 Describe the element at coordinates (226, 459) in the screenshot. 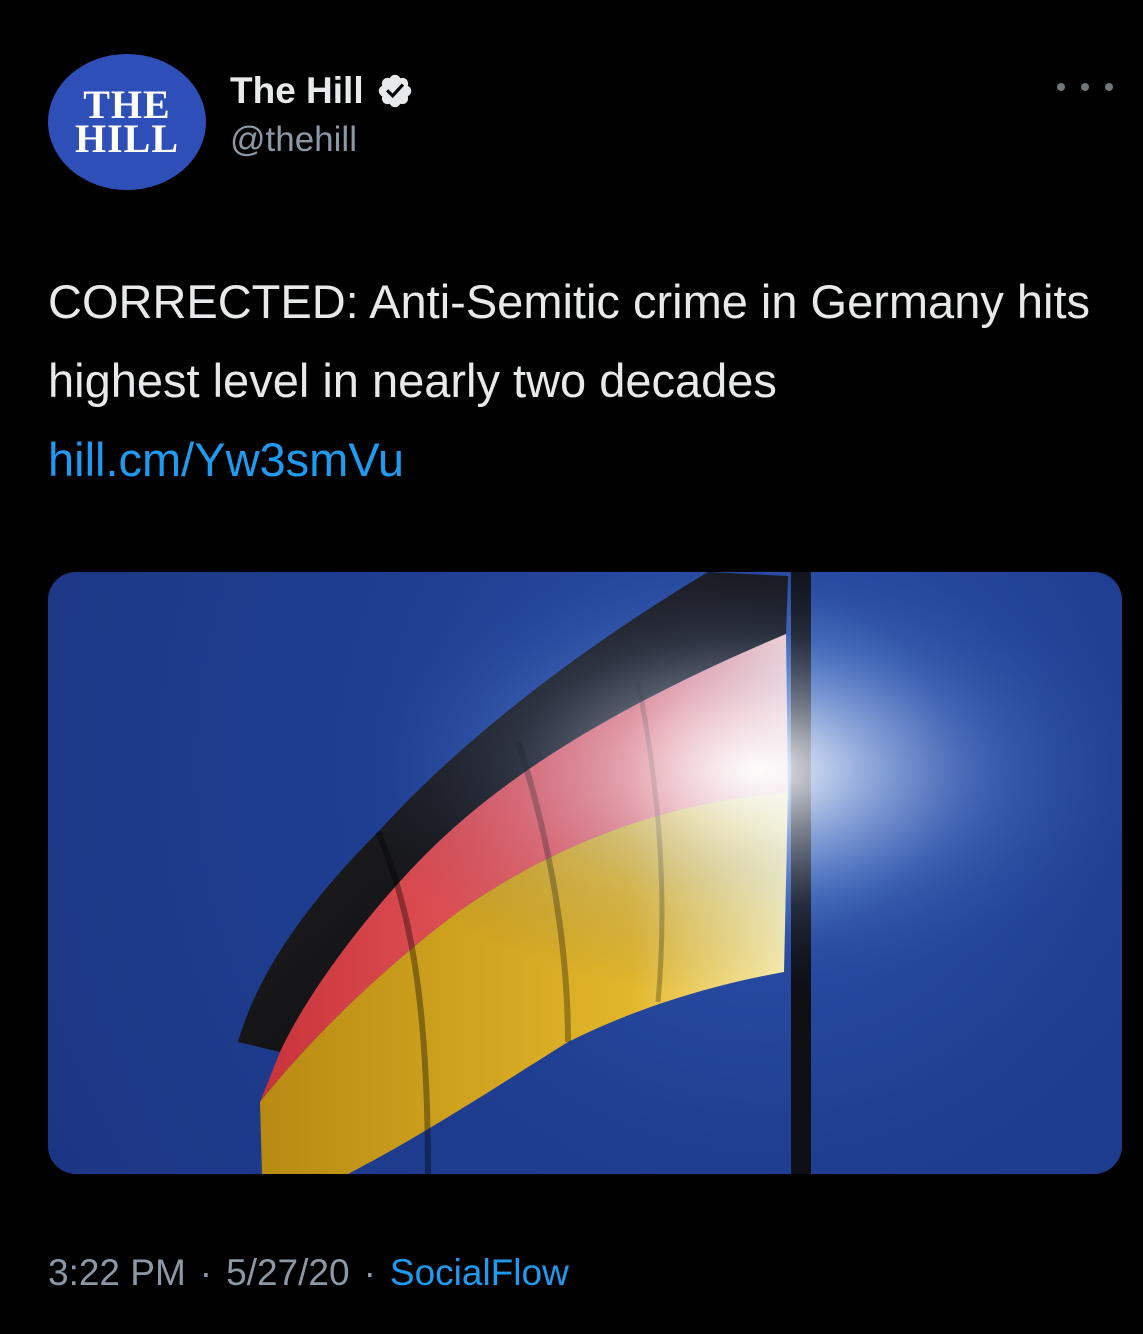

I see `tweet-link: hill.cm/Yw3smVu` at that location.